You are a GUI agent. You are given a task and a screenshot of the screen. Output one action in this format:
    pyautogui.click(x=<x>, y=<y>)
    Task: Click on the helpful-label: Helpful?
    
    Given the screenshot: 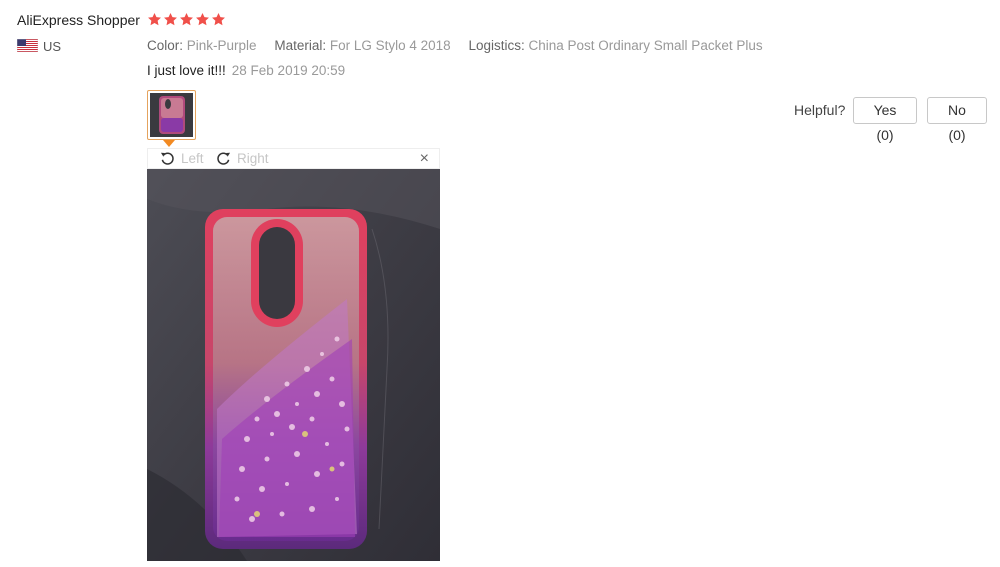 What is the action you would take?
    pyautogui.click(x=820, y=110)
    